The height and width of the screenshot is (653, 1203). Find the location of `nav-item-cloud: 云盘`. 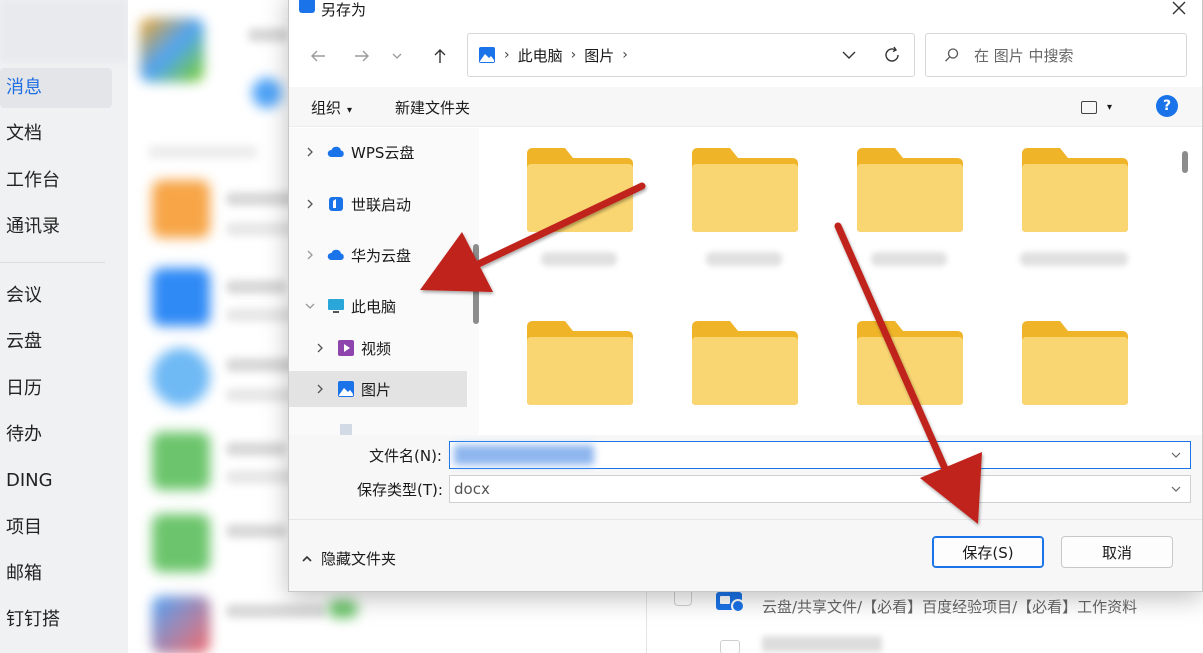

nav-item-cloud: 云盘 is located at coordinates (56, 342).